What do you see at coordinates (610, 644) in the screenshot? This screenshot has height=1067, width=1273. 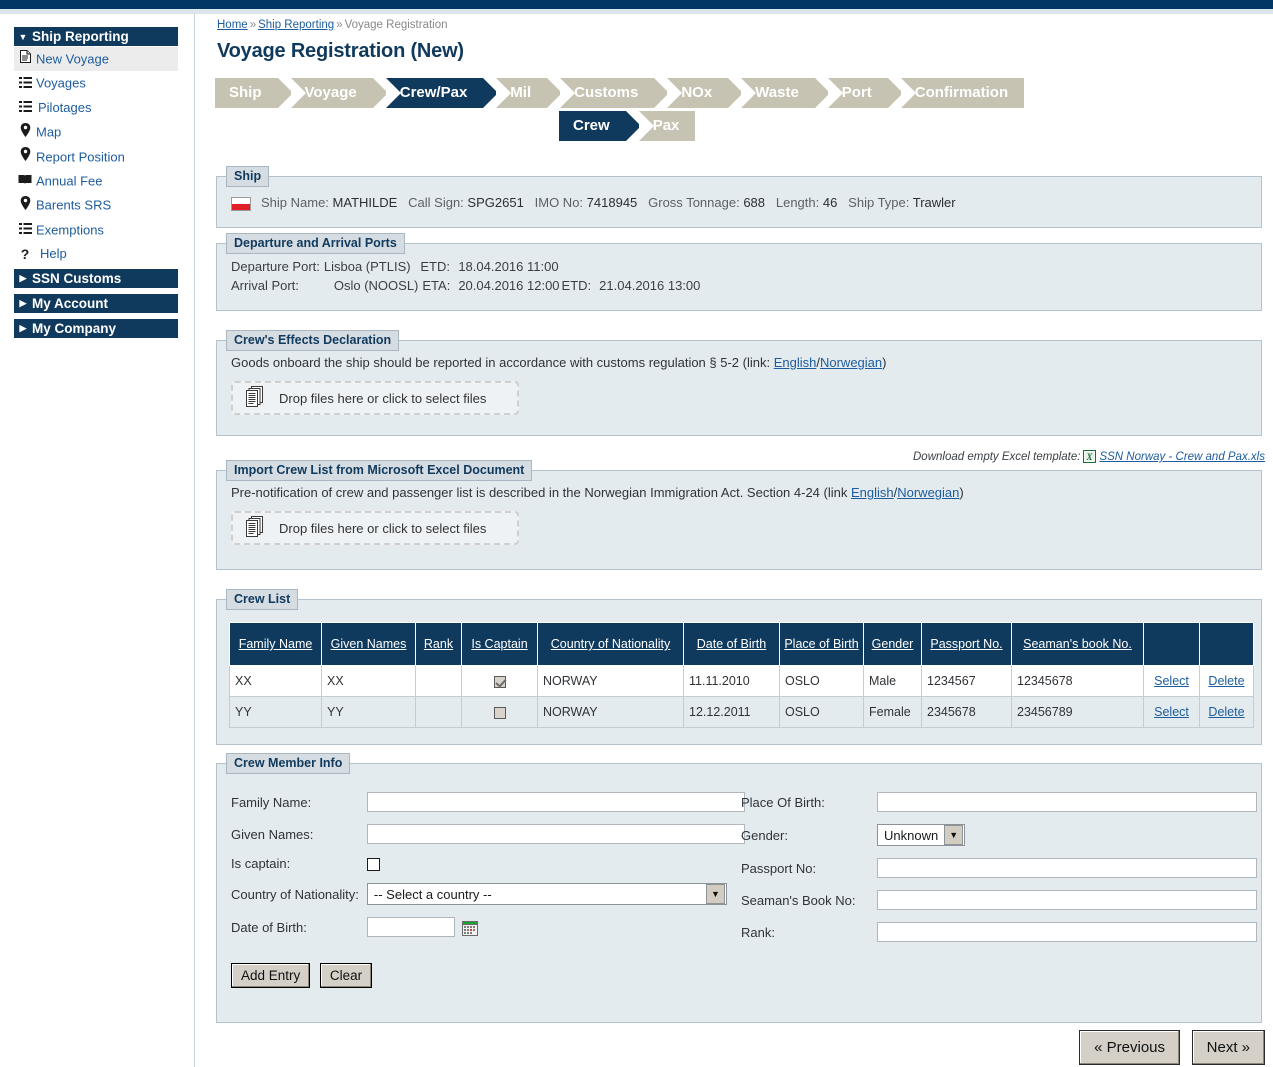 I see `column-country-of-nationality: Country of Nationality` at bounding box center [610, 644].